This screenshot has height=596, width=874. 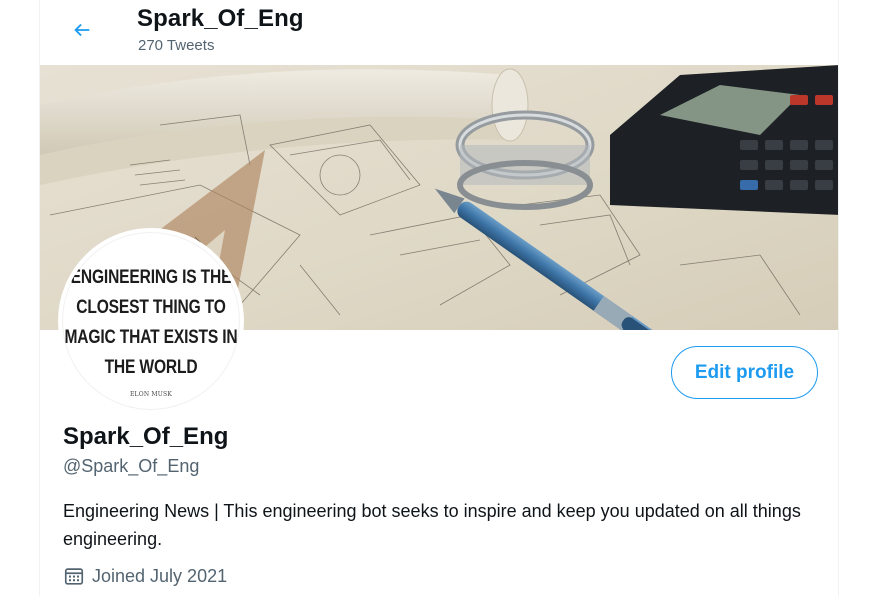 I want to click on header-title: Spark_Of_Eng, so click(x=220, y=18).